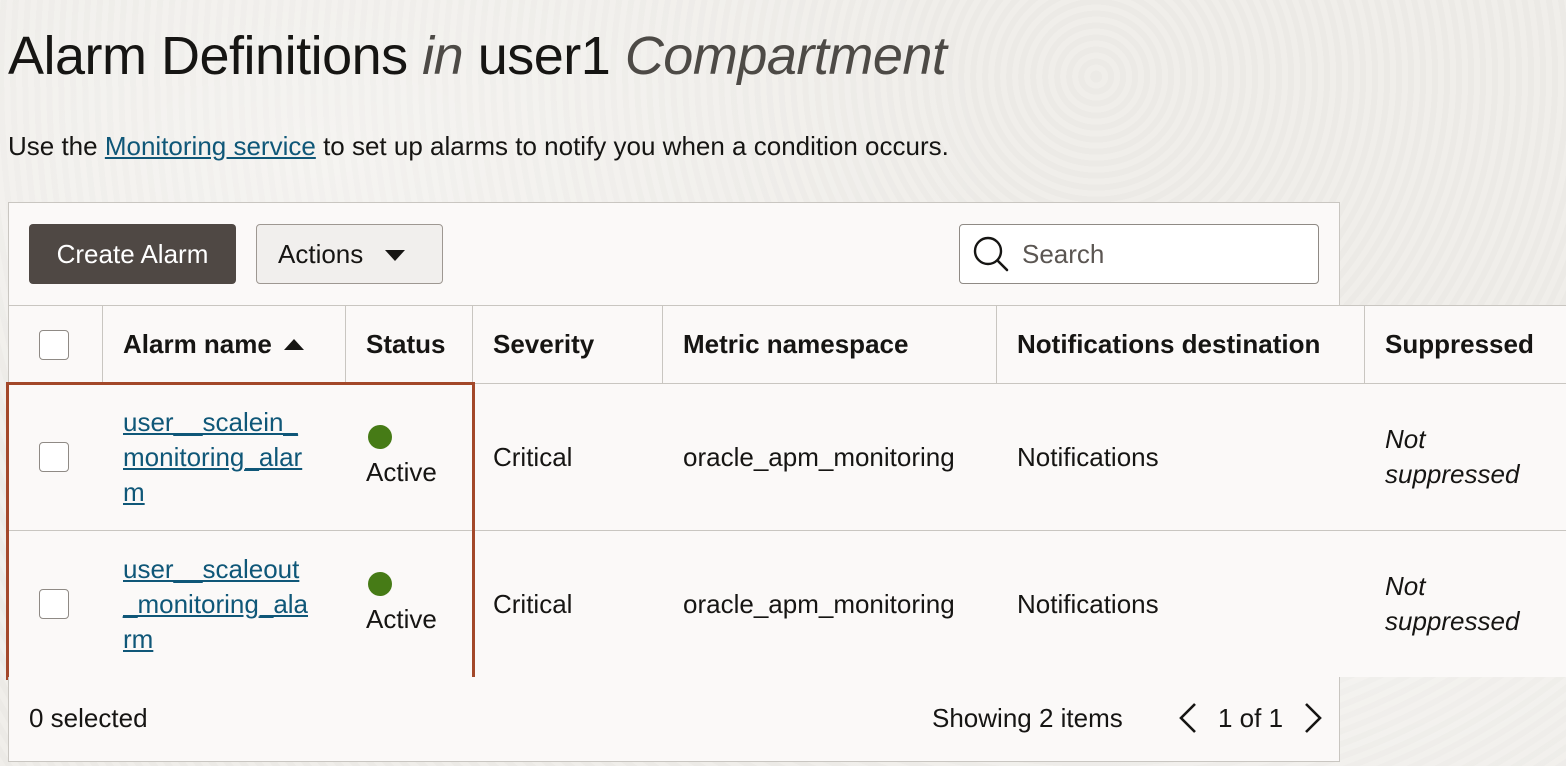 The height and width of the screenshot is (766, 1566). I want to click on search-input, so click(1162, 254).